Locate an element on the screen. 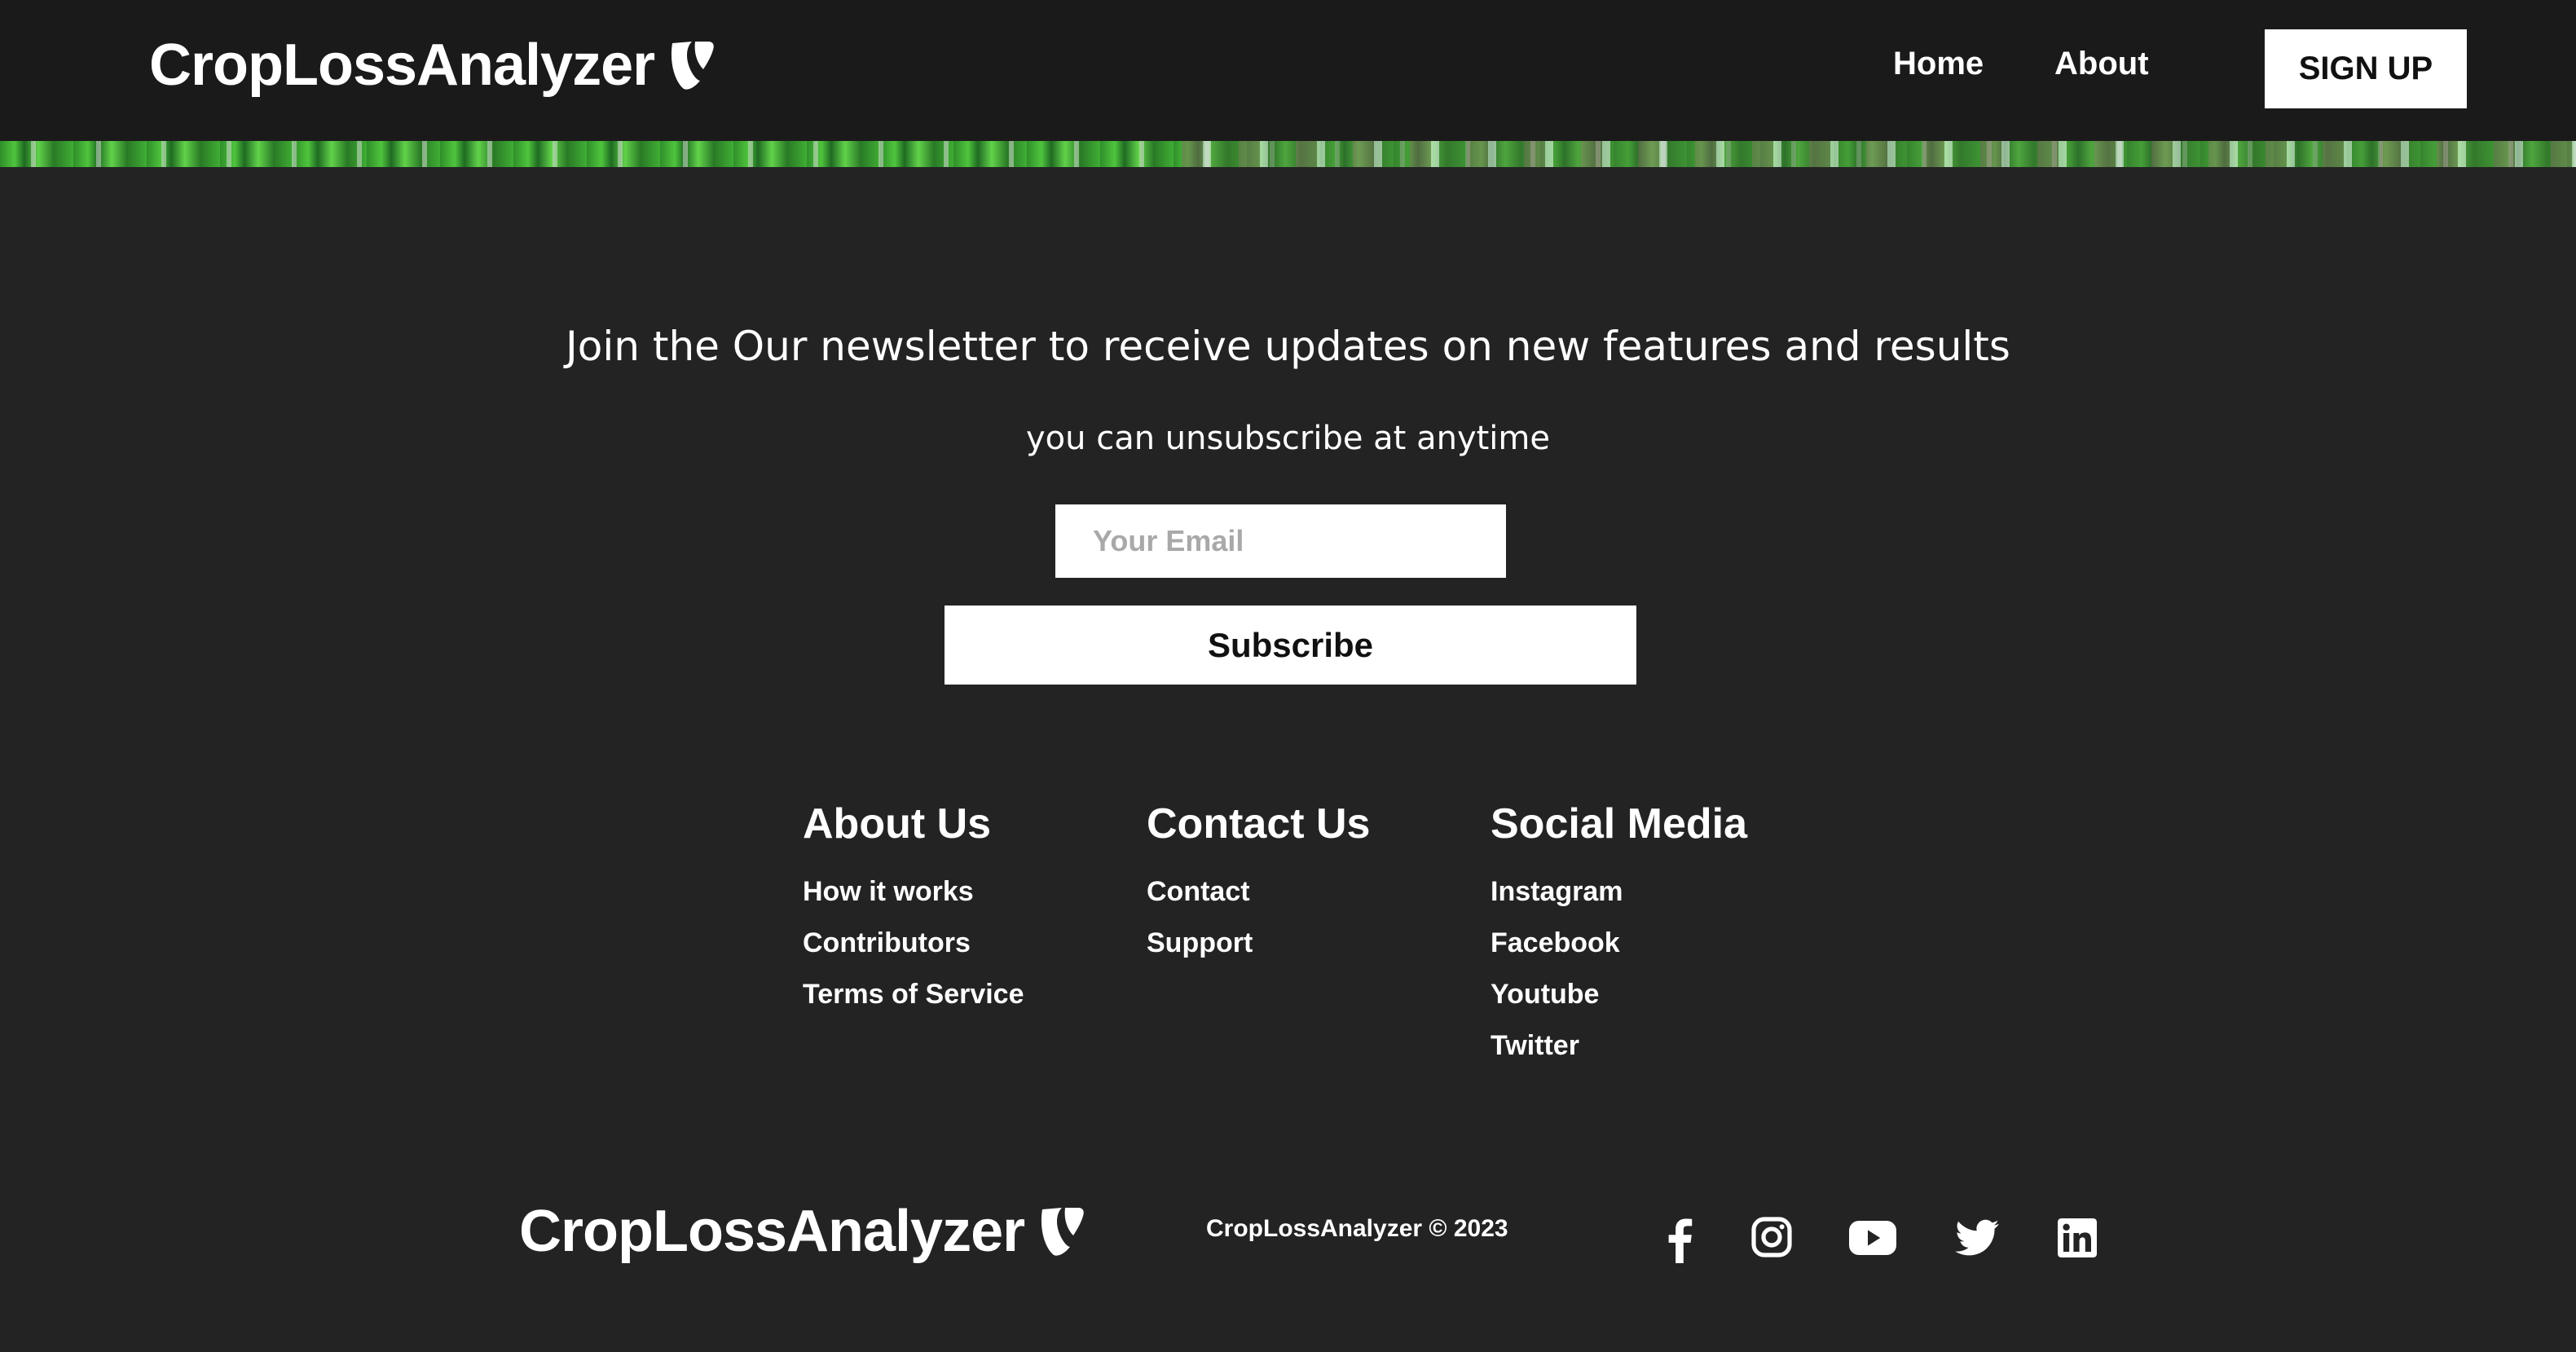  footer-link-youtube: Youtube is located at coordinates (1619, 994).